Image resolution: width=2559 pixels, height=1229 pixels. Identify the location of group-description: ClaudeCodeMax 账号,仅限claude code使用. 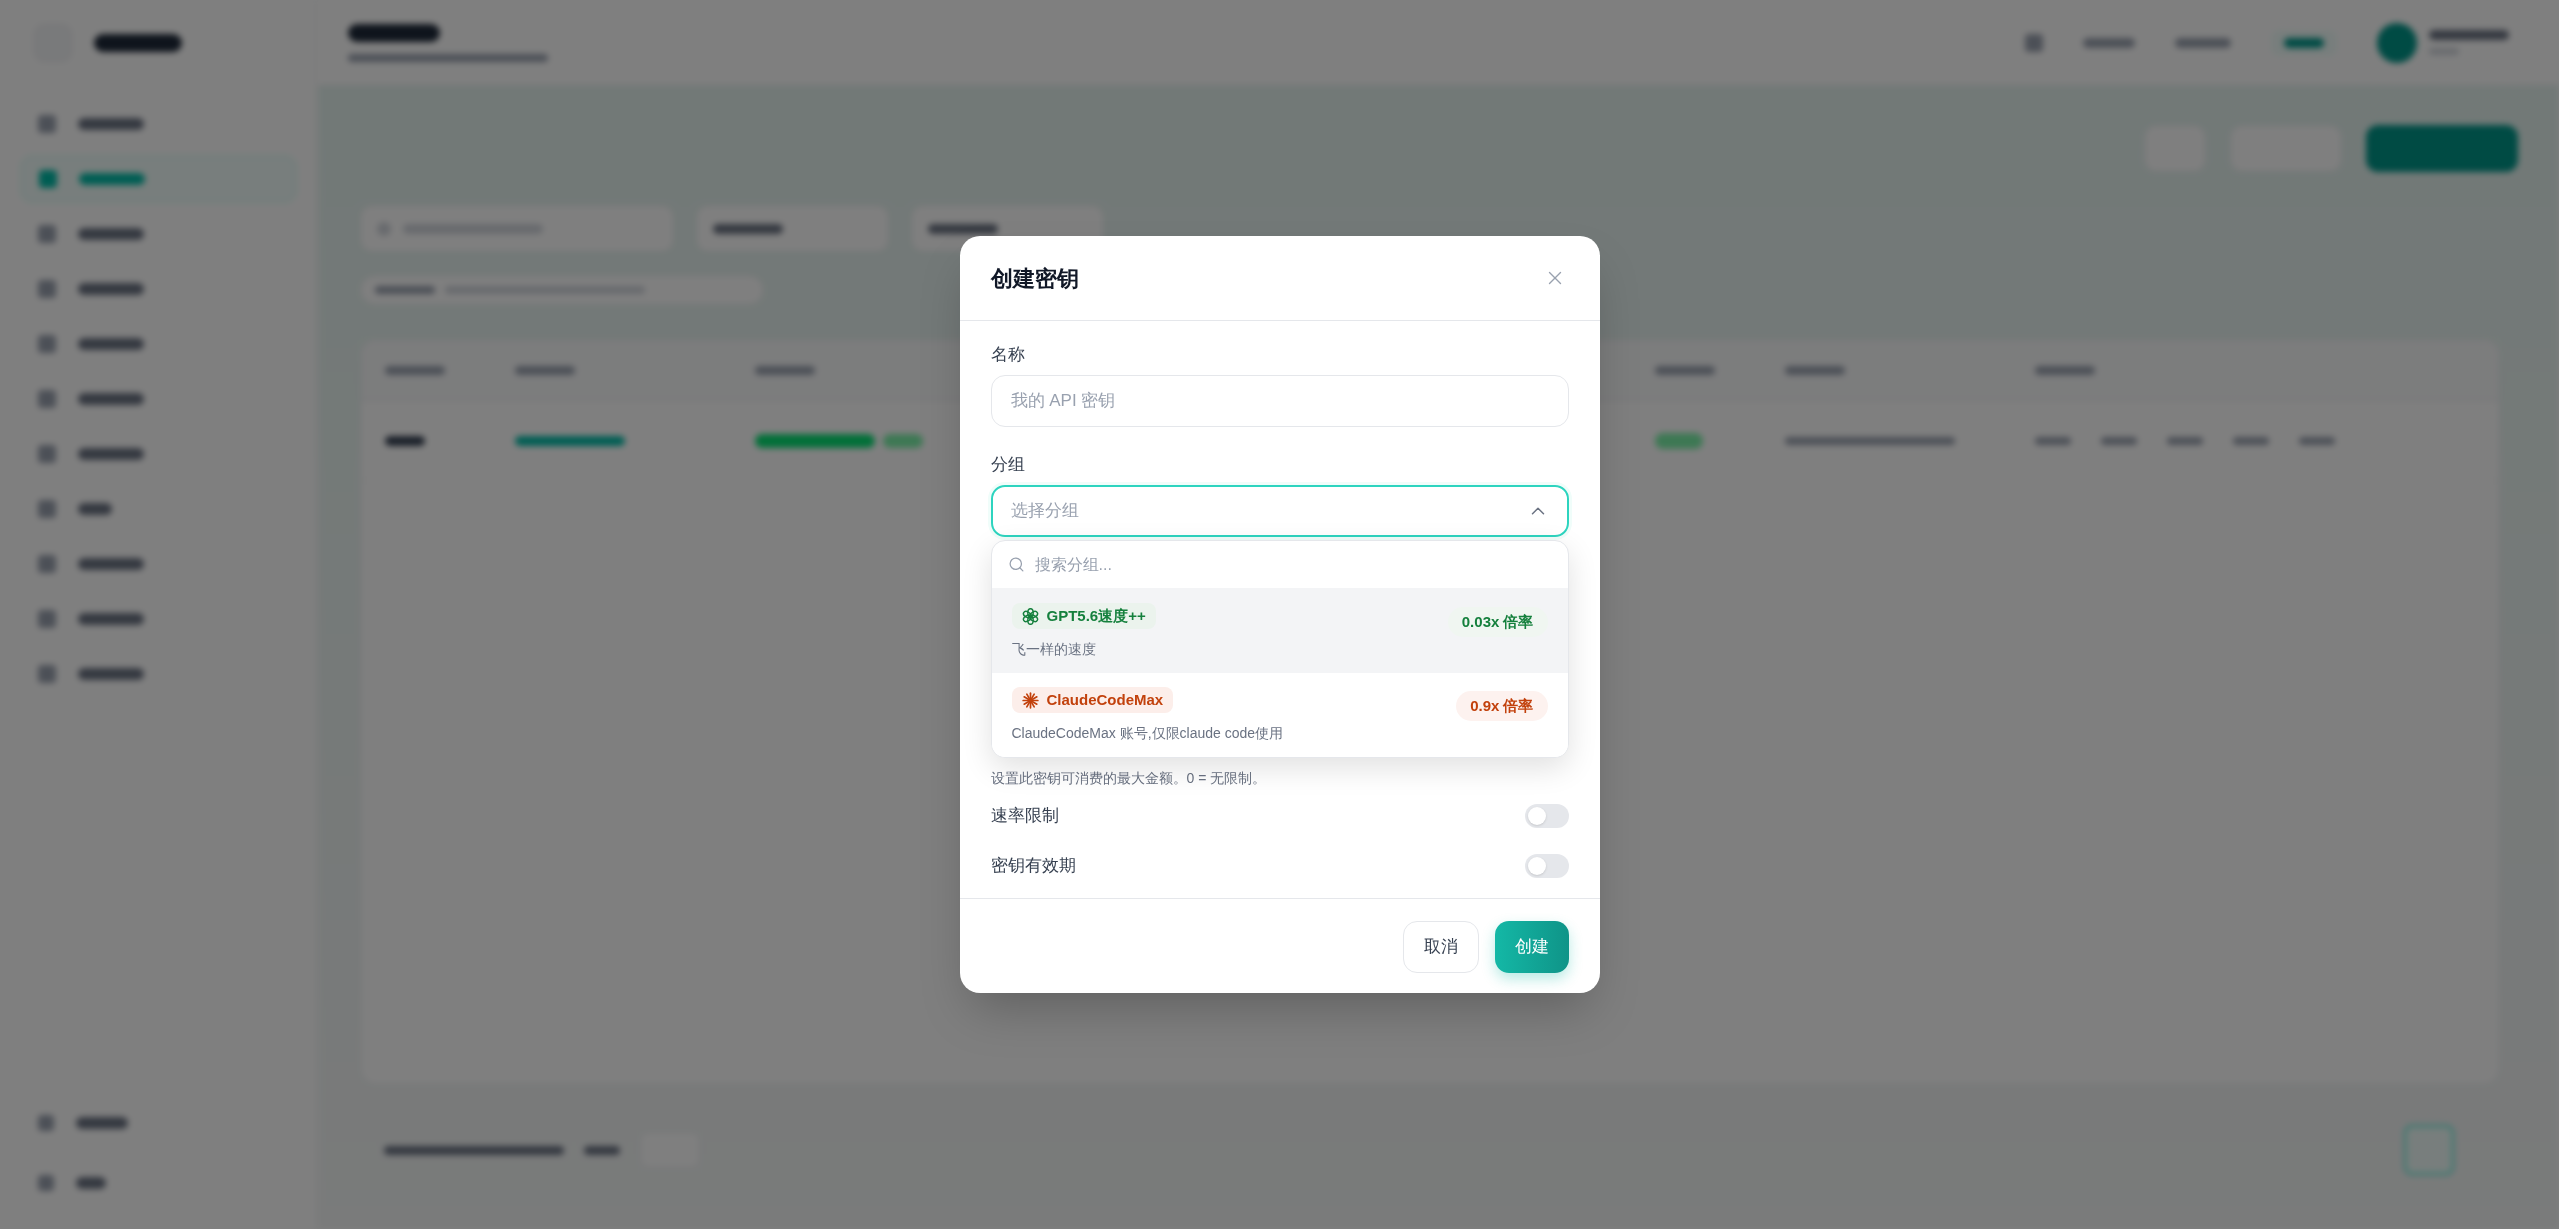
(1147, 733).